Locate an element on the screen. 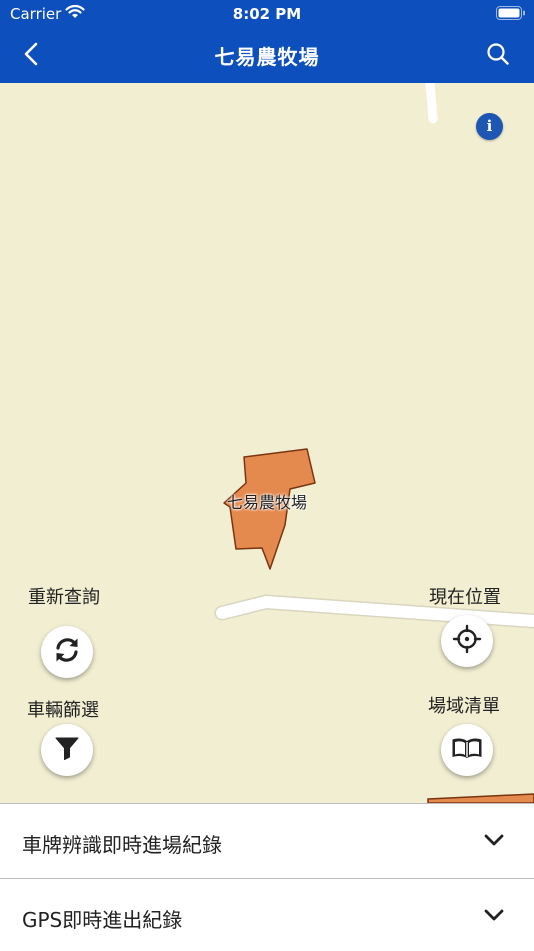  list-button is located at coordinates (467, 750).